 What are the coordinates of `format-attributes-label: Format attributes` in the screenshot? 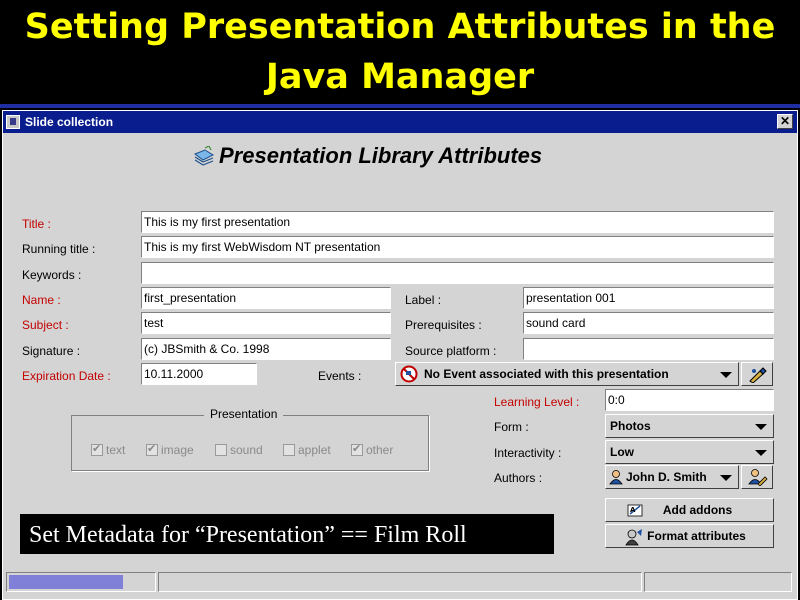 It's located at (696, 536).